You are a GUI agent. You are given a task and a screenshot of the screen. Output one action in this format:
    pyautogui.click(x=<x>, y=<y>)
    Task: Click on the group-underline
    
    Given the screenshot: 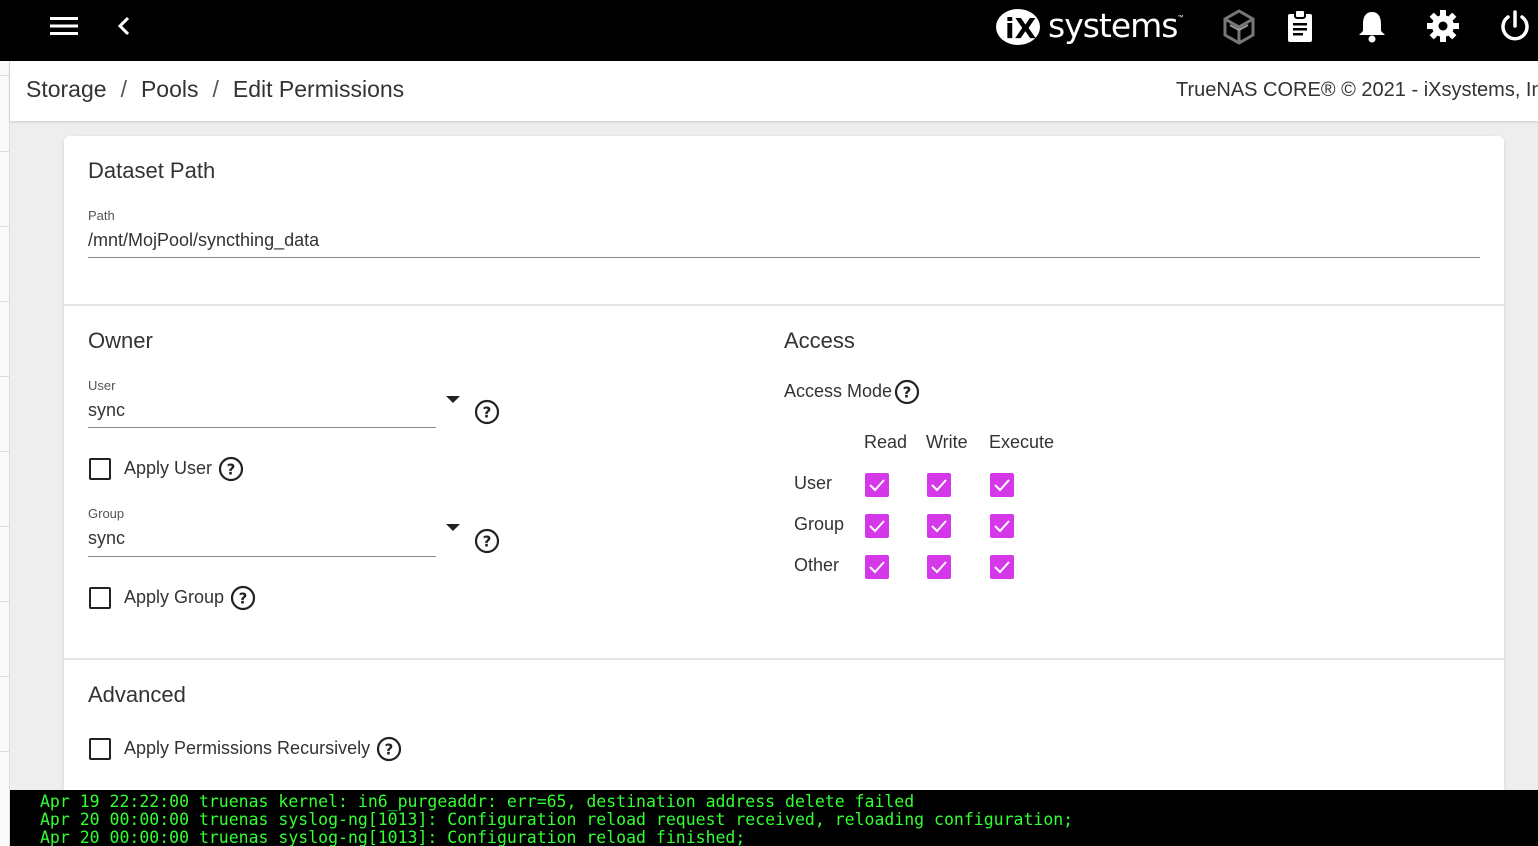 What is the action you would take?
    pyautogui.click(x=262, y=556)
    